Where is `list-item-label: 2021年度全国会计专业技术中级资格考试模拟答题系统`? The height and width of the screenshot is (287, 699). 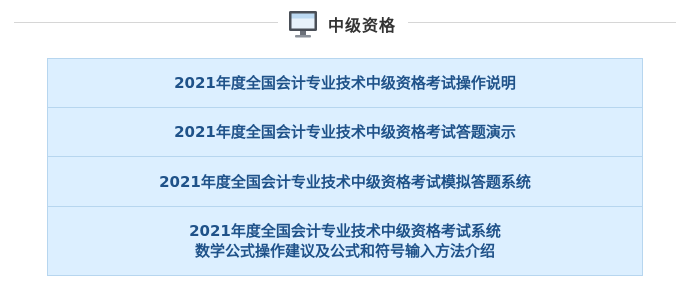
list-item-label: 2021年度全国会计专业技术中级资格考试模拟答题系统 is located at coordinates (345, 181).